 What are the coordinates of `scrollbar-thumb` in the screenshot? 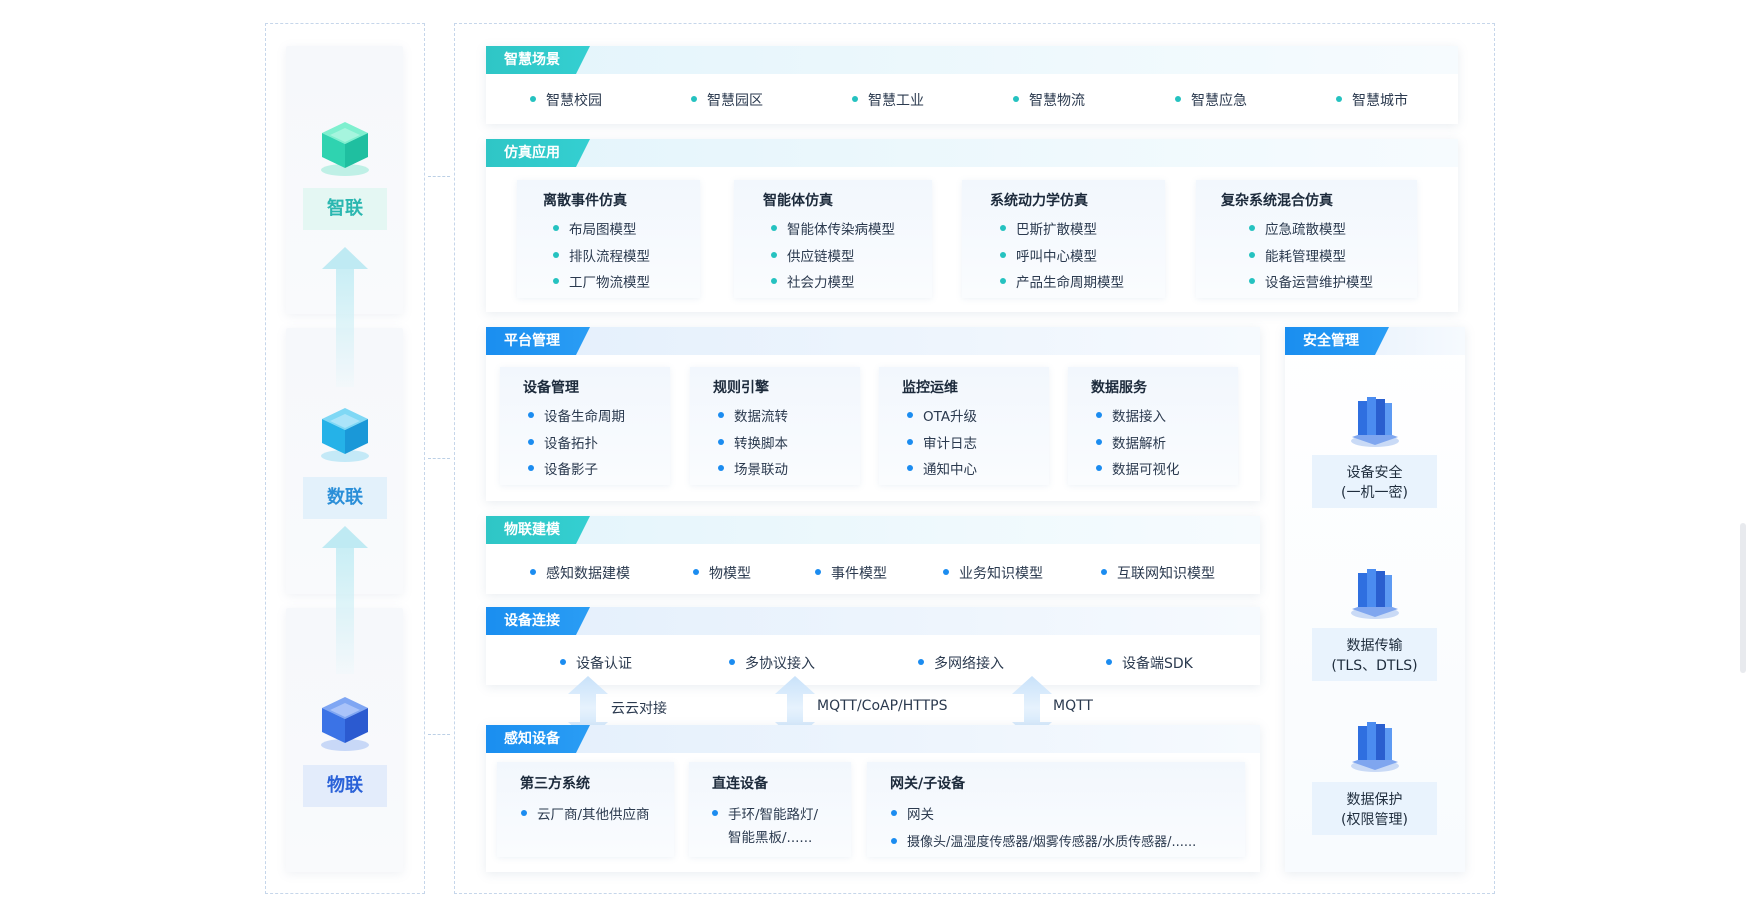 It's located at (1743, 598).